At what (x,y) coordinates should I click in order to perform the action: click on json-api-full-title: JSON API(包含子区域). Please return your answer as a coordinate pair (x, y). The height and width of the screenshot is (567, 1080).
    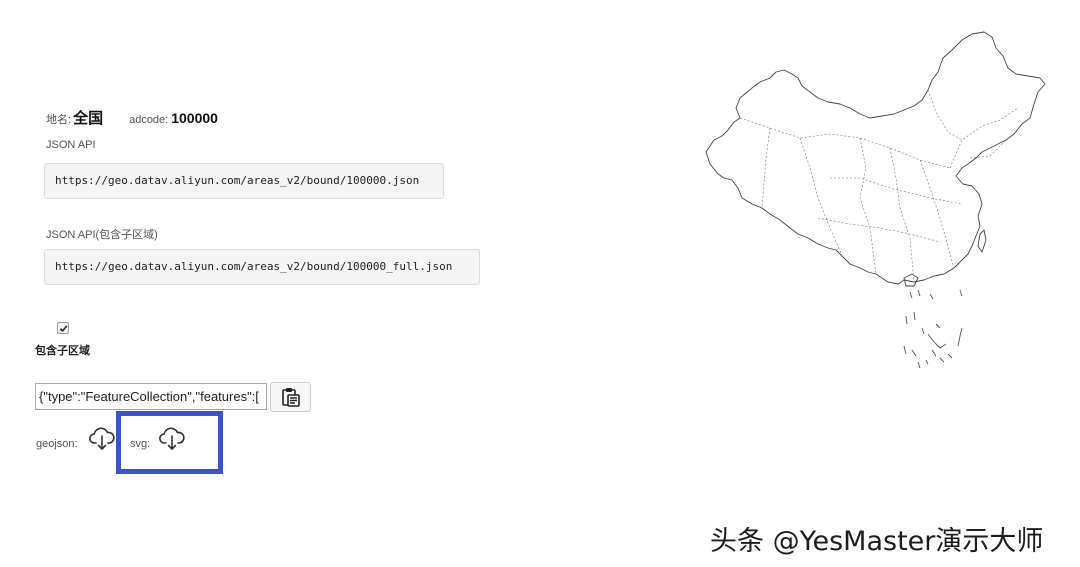
    Looking at the image, I should click on (102, 235).